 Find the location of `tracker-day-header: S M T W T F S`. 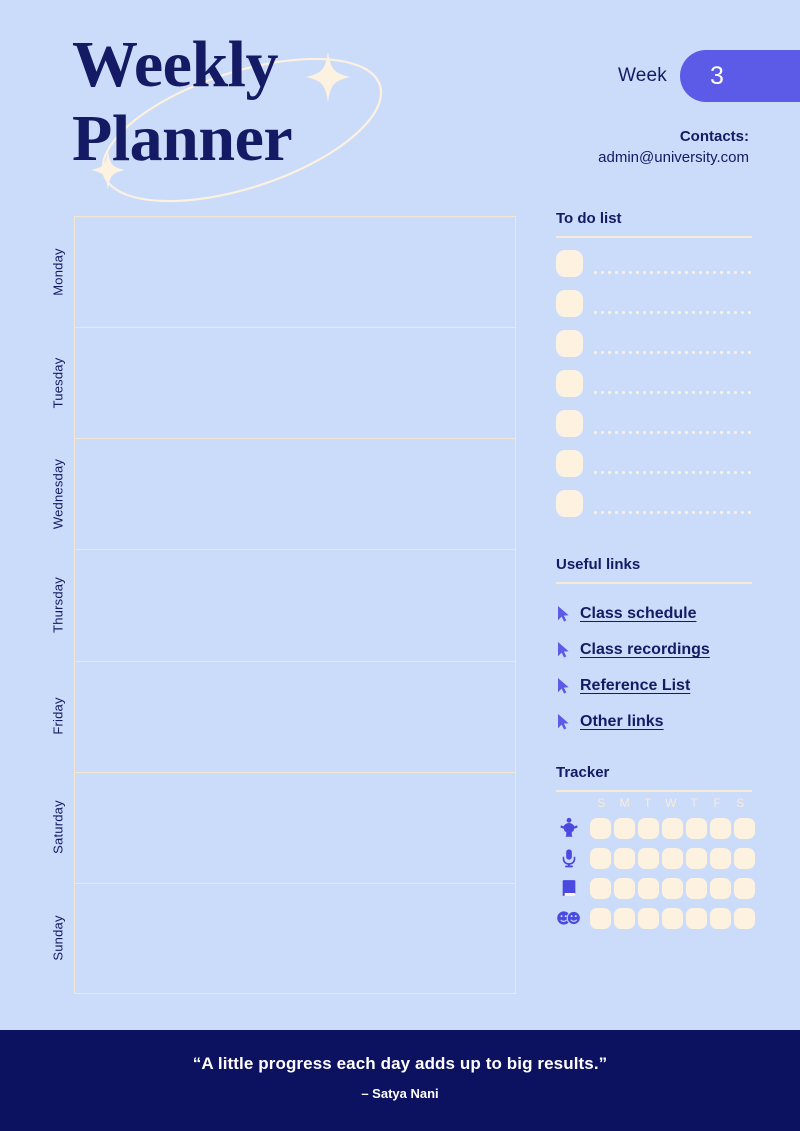

tracker-day-header: S M T W T F S is located at coordinates (671, 803).